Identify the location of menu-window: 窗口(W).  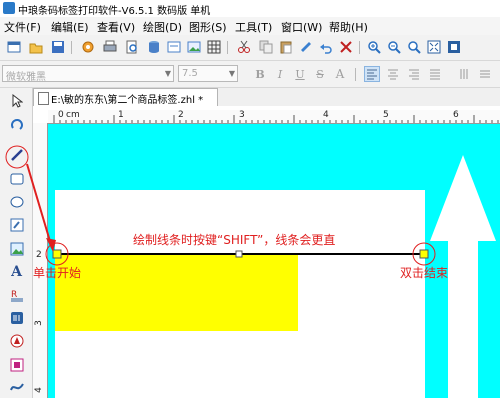
(301, 27).